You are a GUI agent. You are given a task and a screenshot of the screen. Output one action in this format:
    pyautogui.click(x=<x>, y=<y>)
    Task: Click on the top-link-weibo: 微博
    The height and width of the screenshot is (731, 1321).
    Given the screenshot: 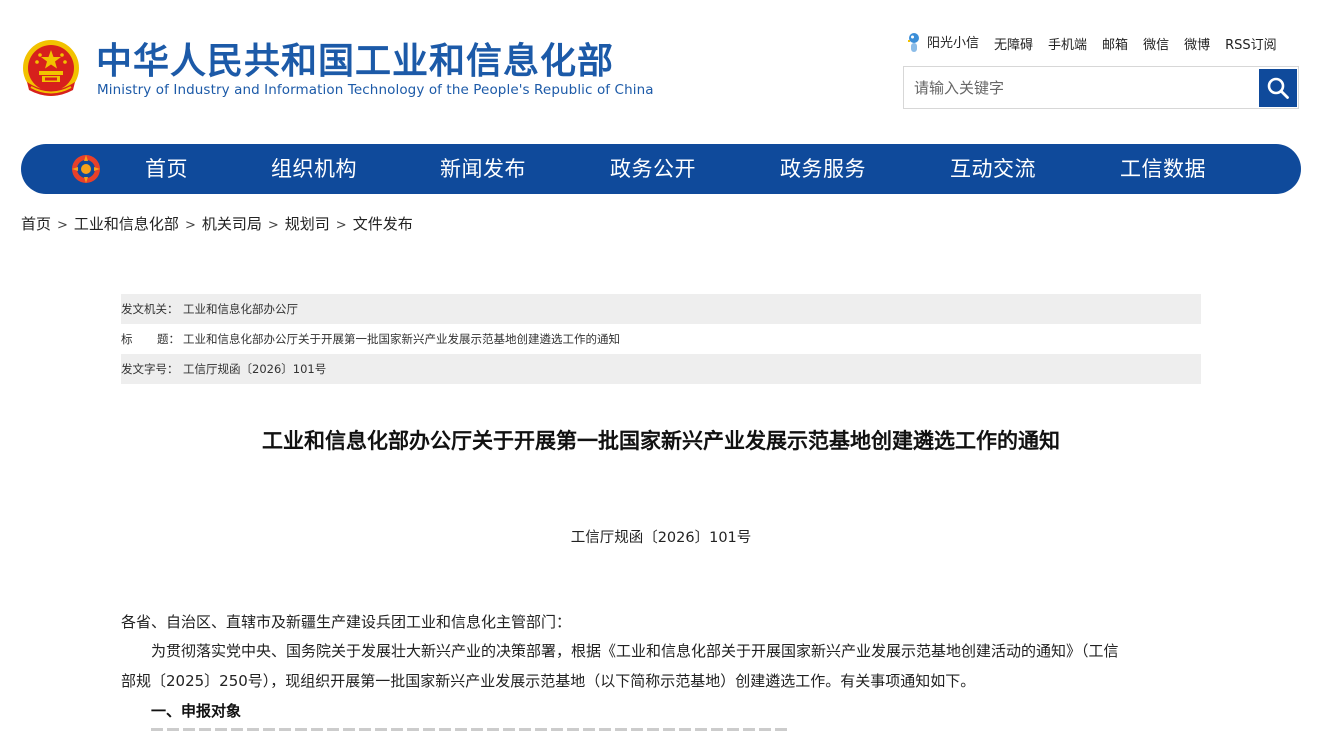 What is the action you would take?
    pyautogui.click(x=1197, y=43)
    